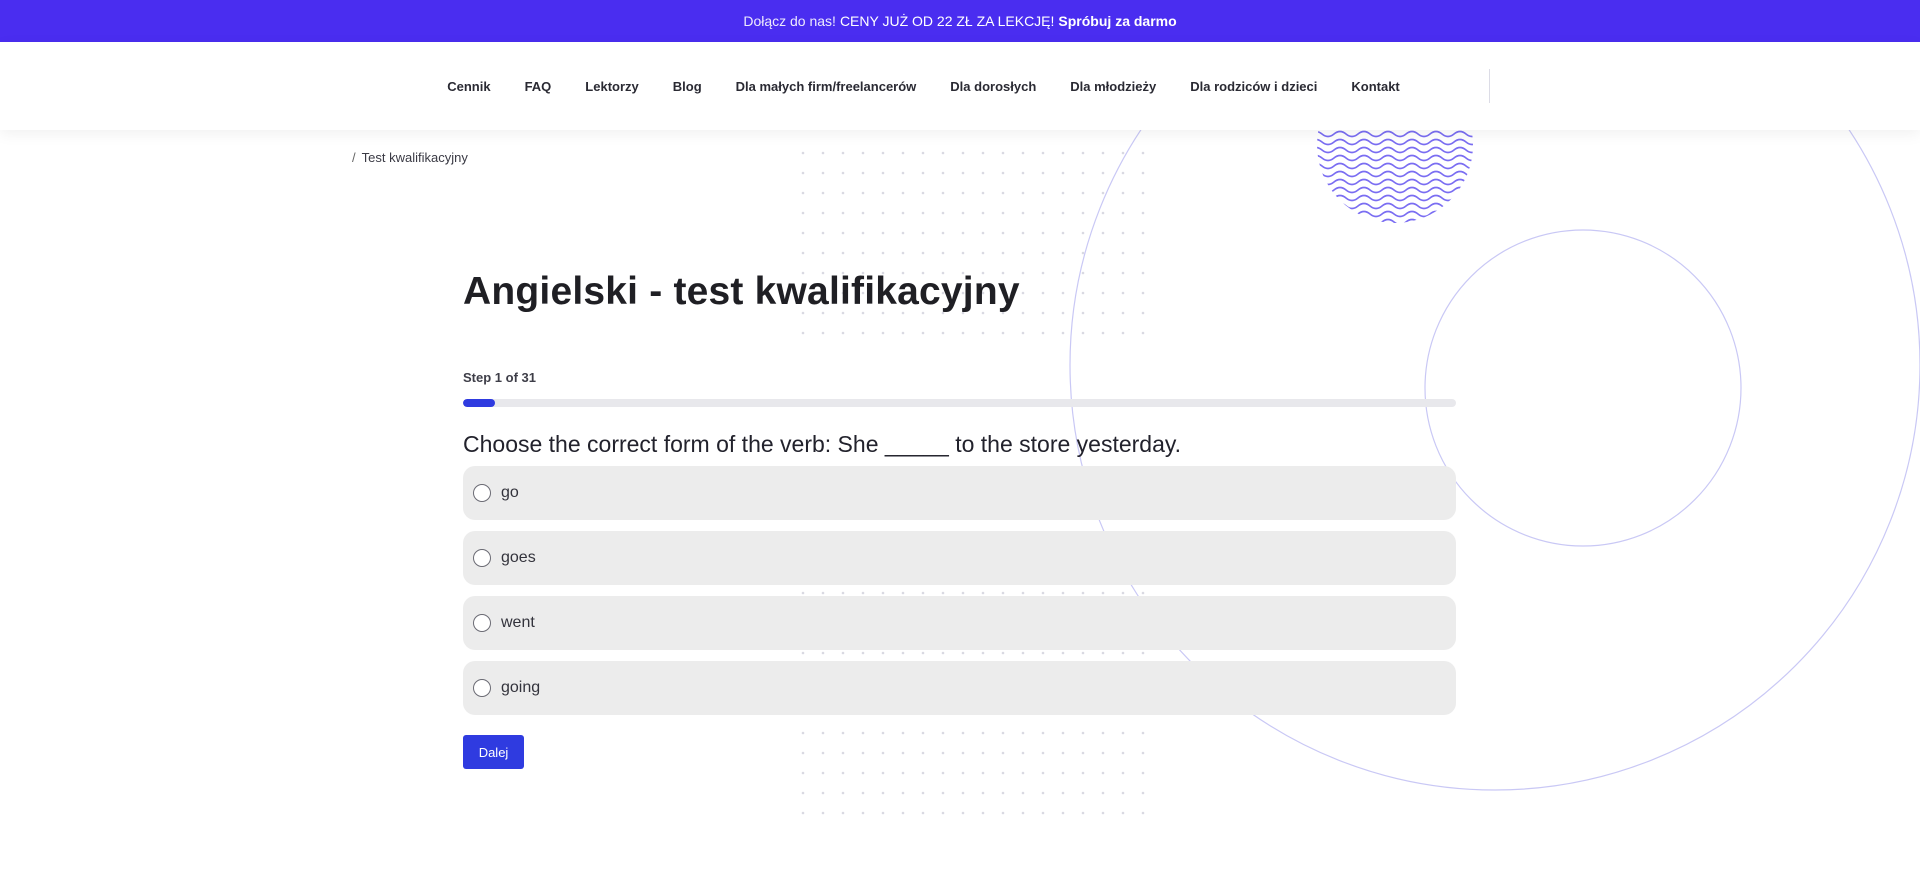 Image resolution: width=1920 pixels, height=891 pixels. I want to click on answer-option-label: go, so click(510, 492).